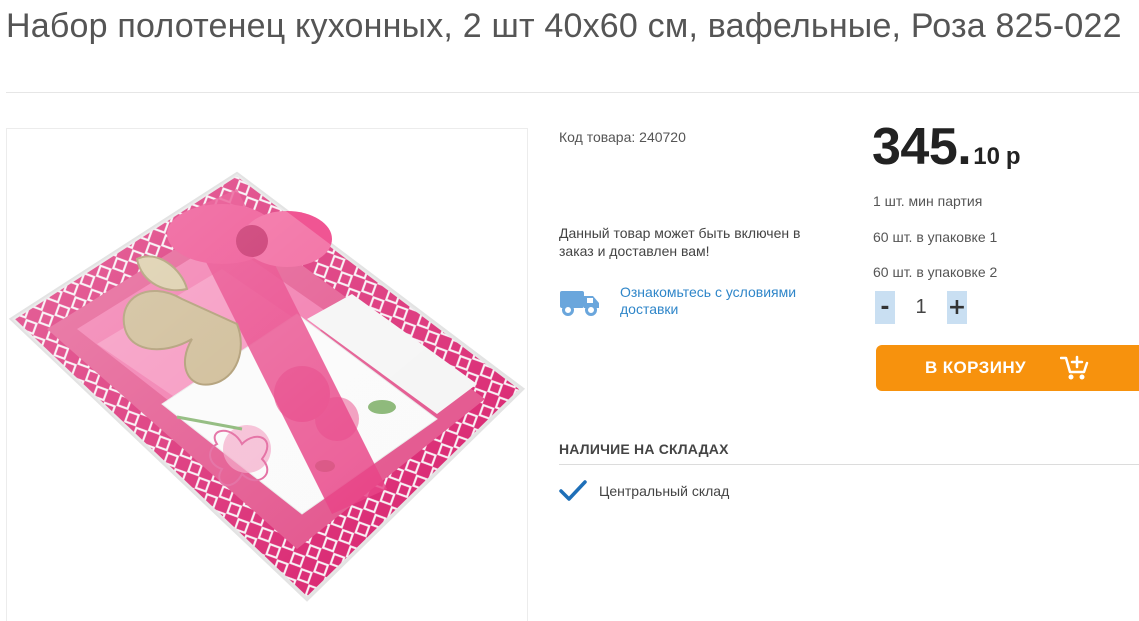 The height and width of the screenshot is (621, 1139). What do you see at coordinates (935, 272) in the screenshot?
I see `pack-size-2: 60 шт. в упаковке 2` at bounding box center [935, 272].